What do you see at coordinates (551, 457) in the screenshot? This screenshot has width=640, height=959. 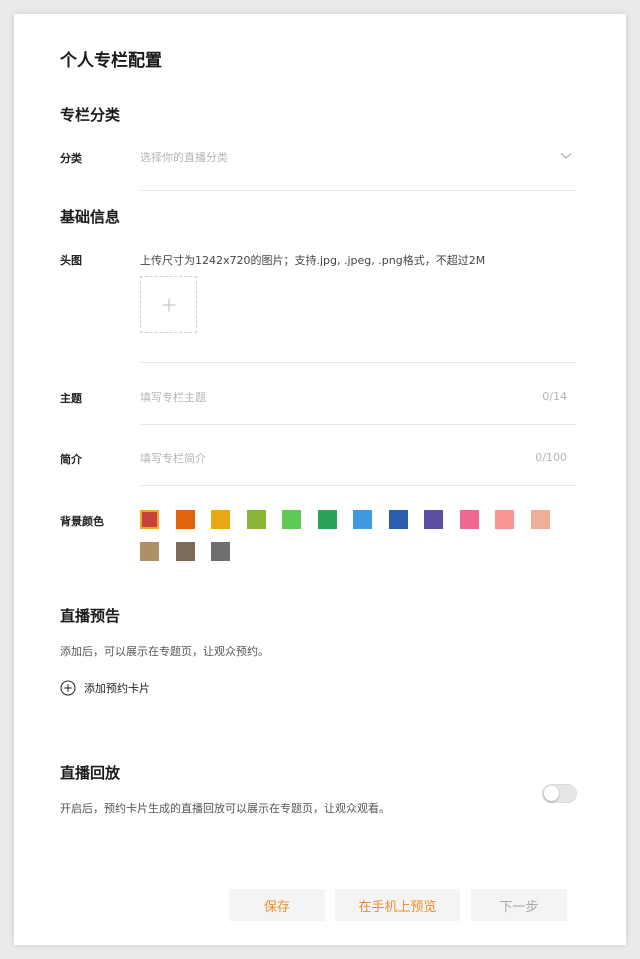 I see `intro-char-counter: 0/100` at bounding box center [551, 457].